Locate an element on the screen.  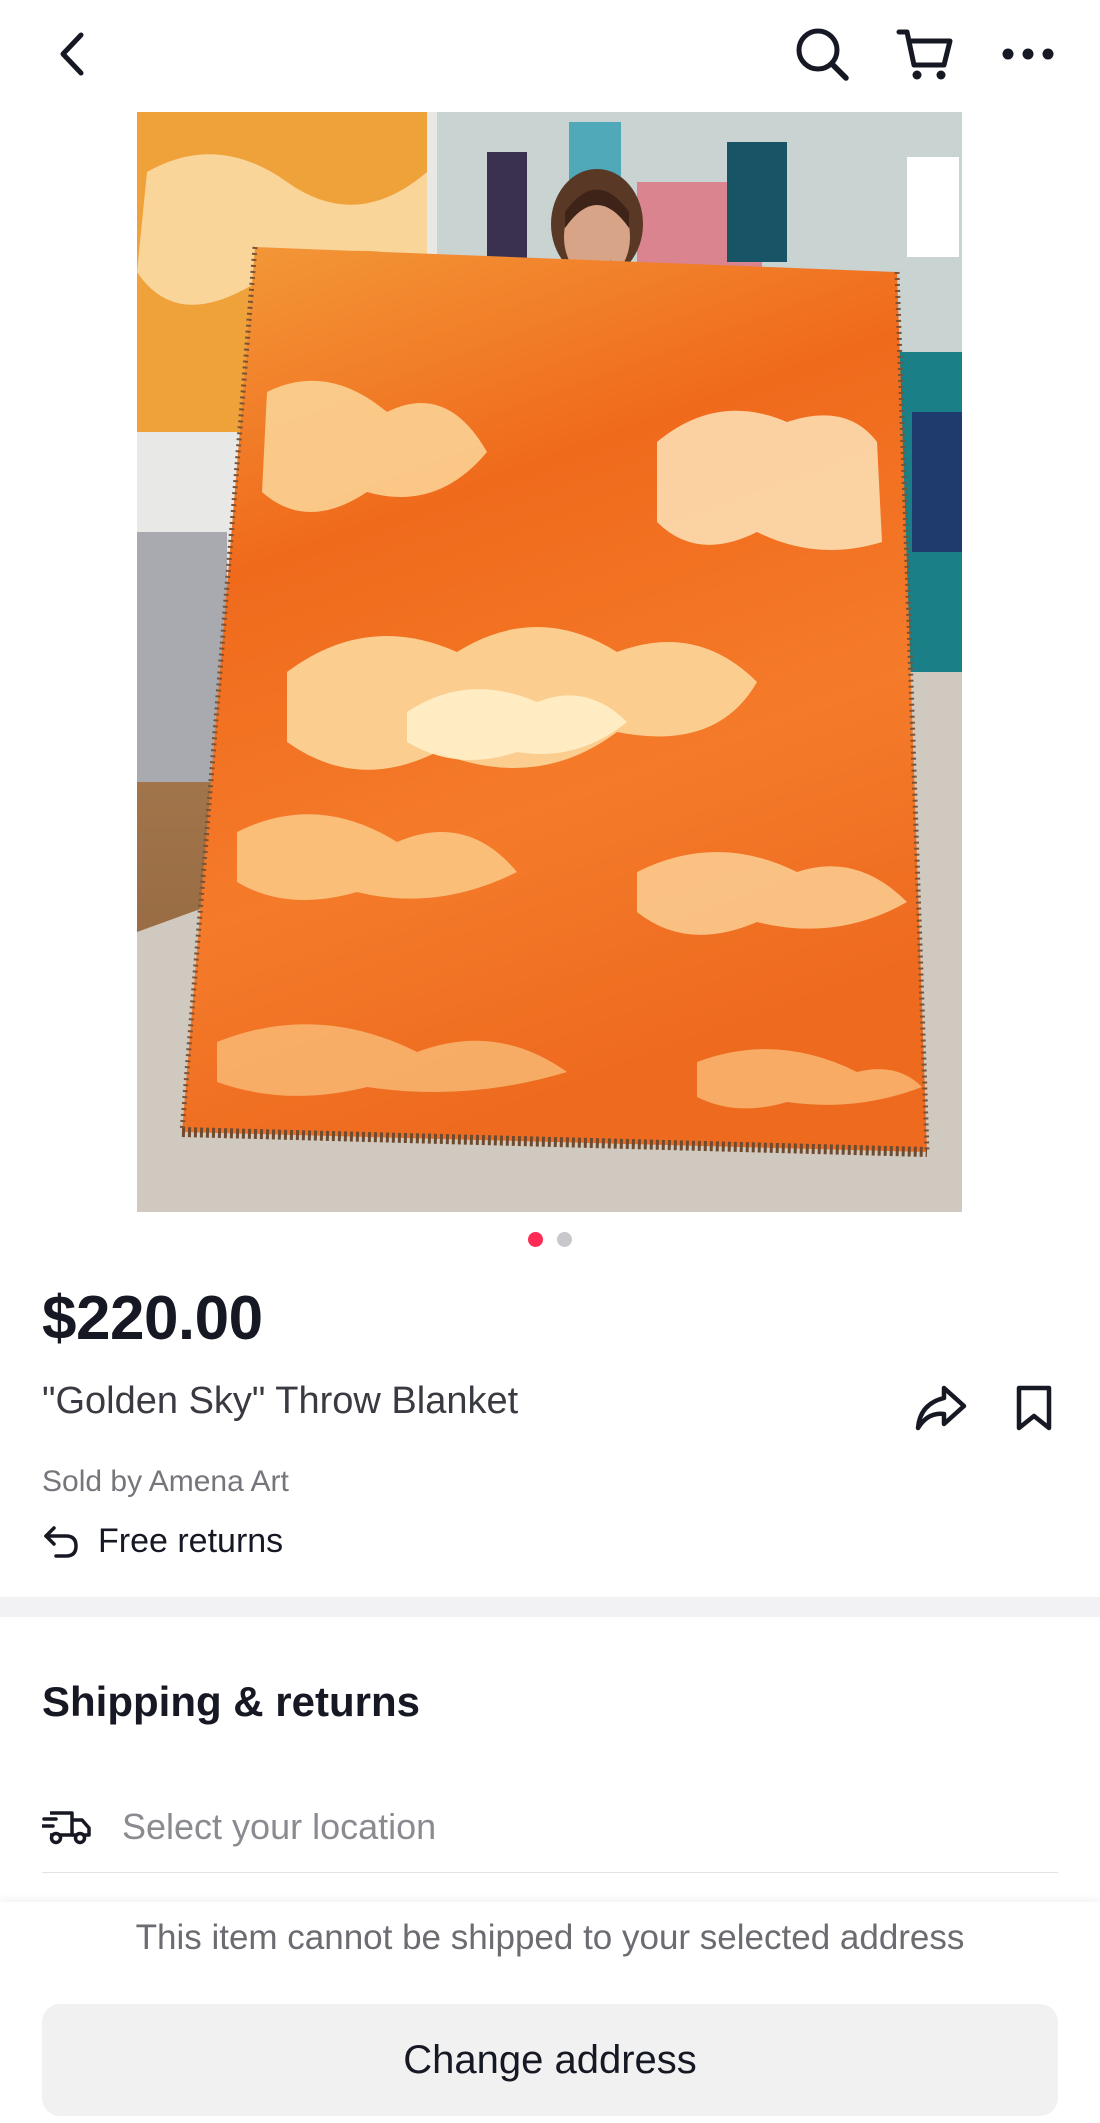
free-returns: Free returns is located at coordinates (162, 1541).